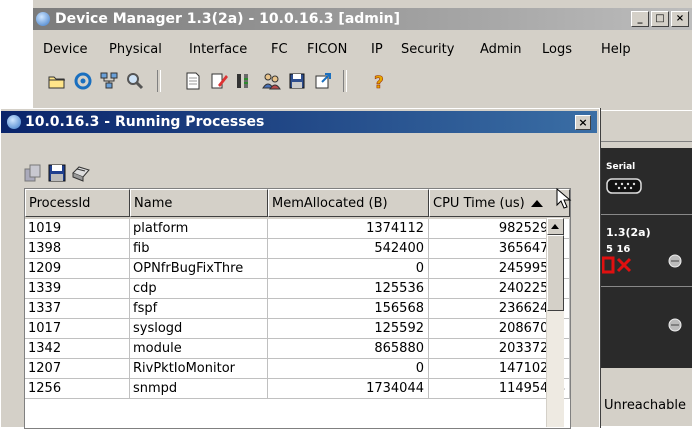  I want to click on cell-name: OPNfrBugFixThre, so click(199, 268).